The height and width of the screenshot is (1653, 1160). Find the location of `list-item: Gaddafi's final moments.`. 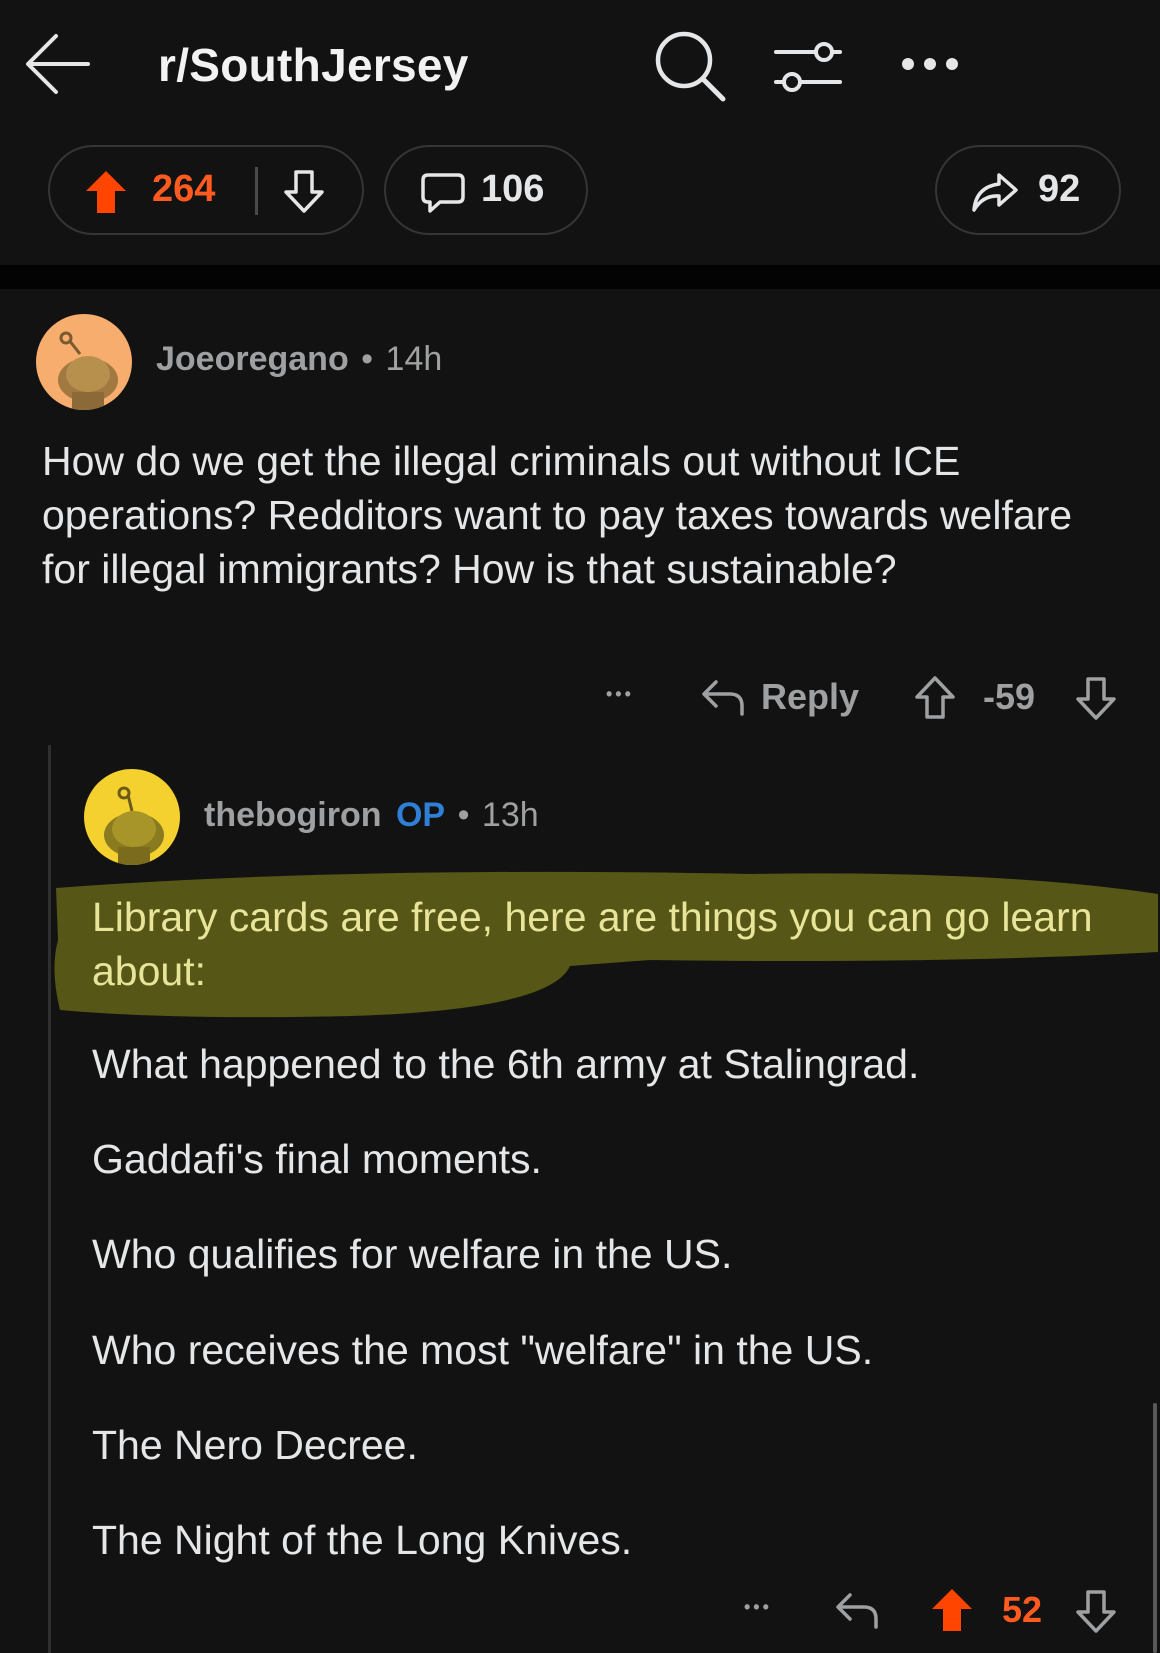

list-item: Gaddafi's final moments. is located at coordinates (317, 1159).